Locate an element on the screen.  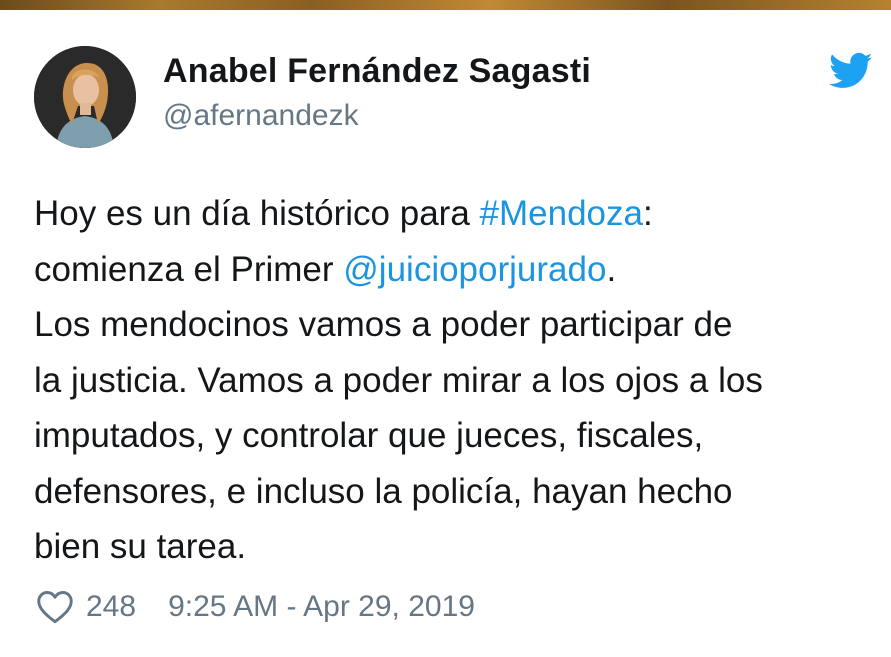
top-photo-strip is located at coordinates (445, 5).